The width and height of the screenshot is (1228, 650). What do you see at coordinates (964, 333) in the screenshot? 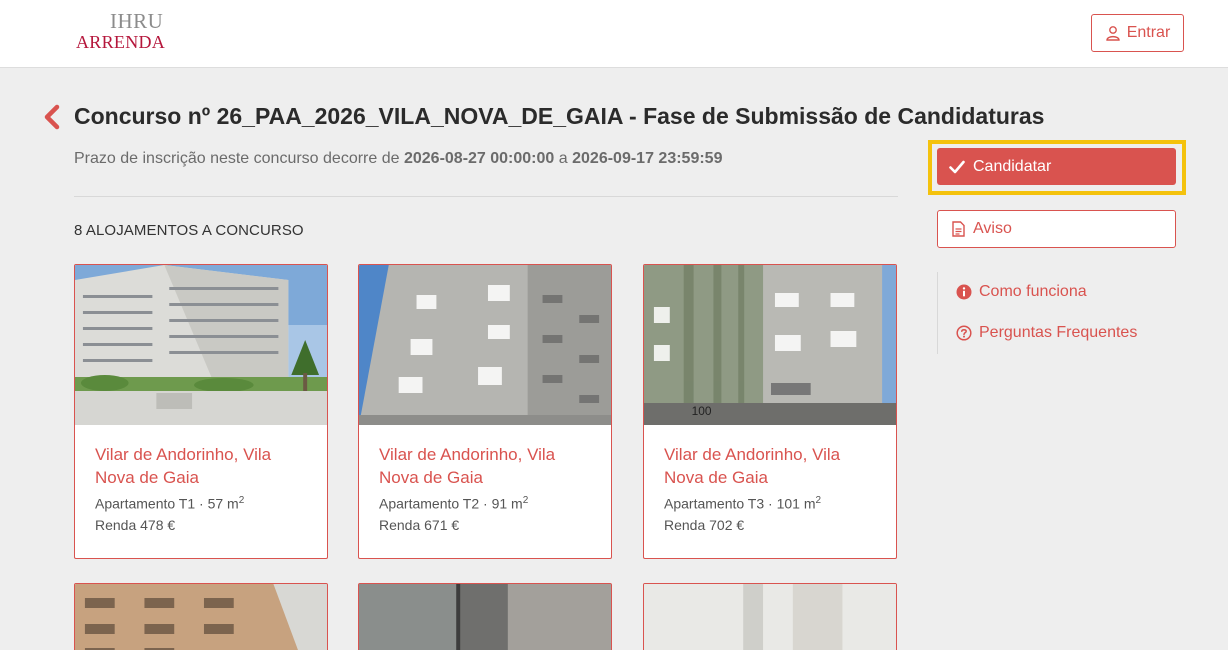
I see `question-circle-icon` at bounding box center [964, 333].